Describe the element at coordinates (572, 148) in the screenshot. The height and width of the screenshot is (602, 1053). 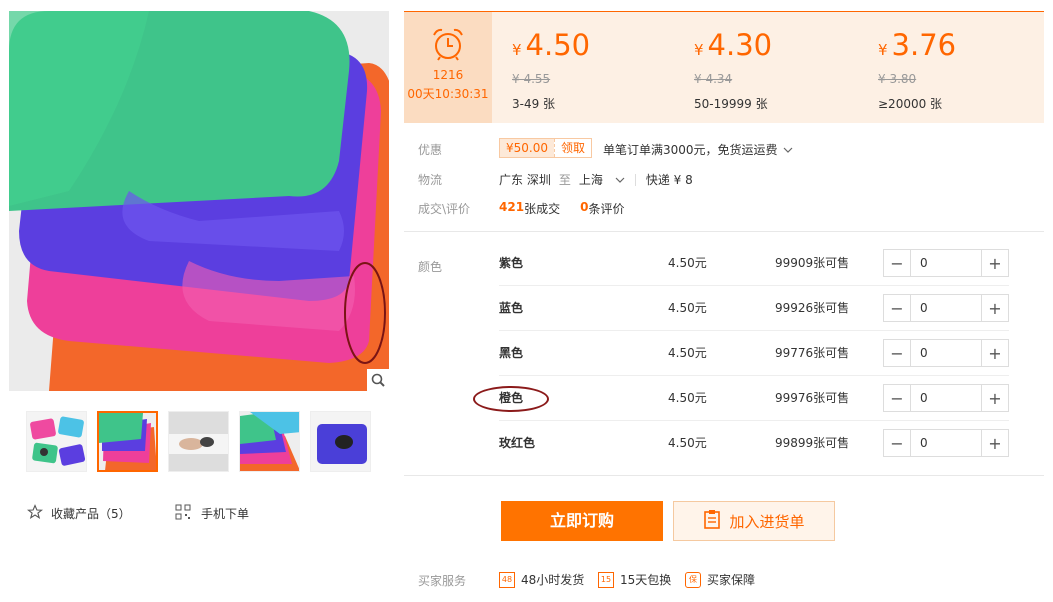
I see `coupon-claim-button: 领取` at that location.